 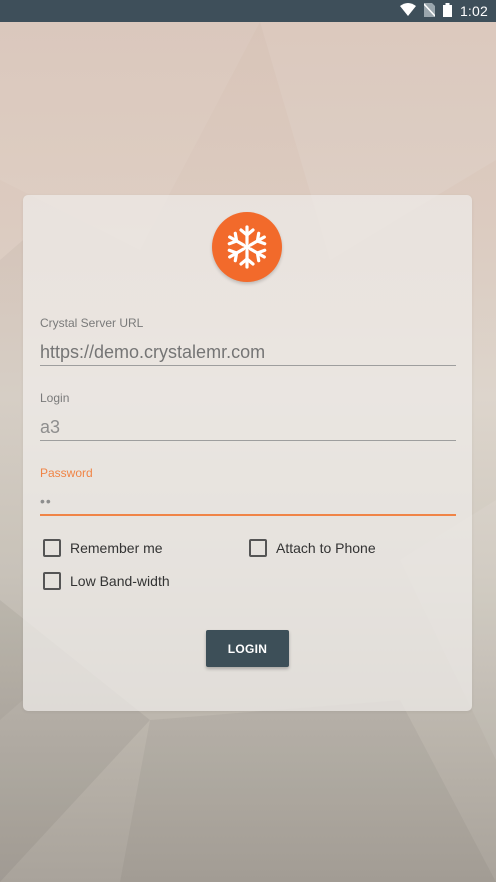 What do you see at coordinates (248, 440) in the screenshot?
I see `login-underline` at bounding box center [248, 440].